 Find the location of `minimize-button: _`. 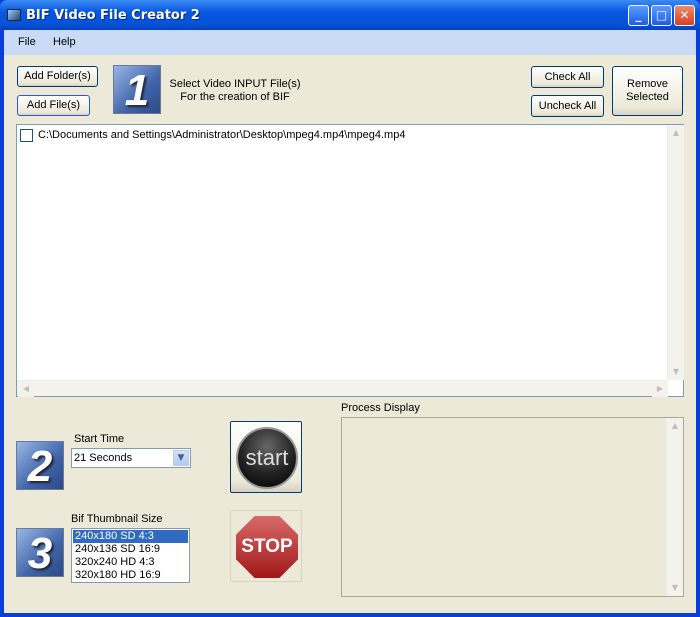

minimize-button: _ is located at coordinates (638, 15).